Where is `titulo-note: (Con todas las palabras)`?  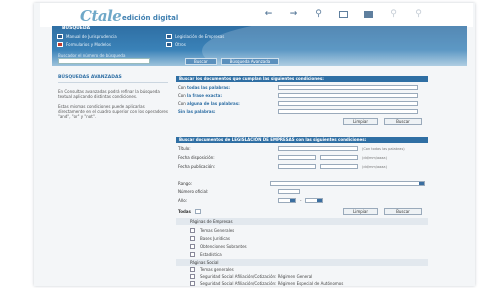 titulo-note: (Con todas las palabras) is located at coordinates (383, 148).